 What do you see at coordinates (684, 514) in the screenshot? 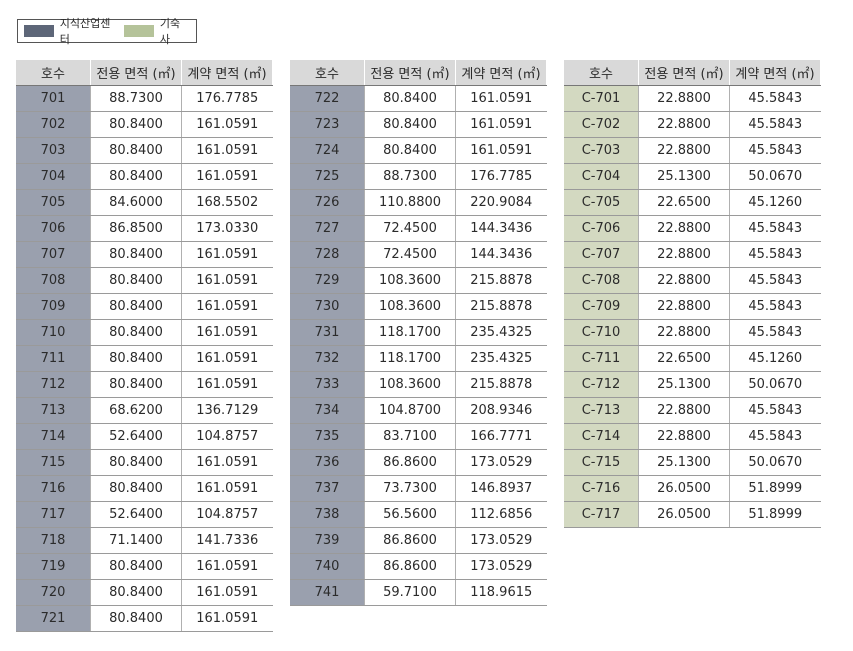
I see `cell-exclusive-area: 26.0500` at bounding box center [684, 514].